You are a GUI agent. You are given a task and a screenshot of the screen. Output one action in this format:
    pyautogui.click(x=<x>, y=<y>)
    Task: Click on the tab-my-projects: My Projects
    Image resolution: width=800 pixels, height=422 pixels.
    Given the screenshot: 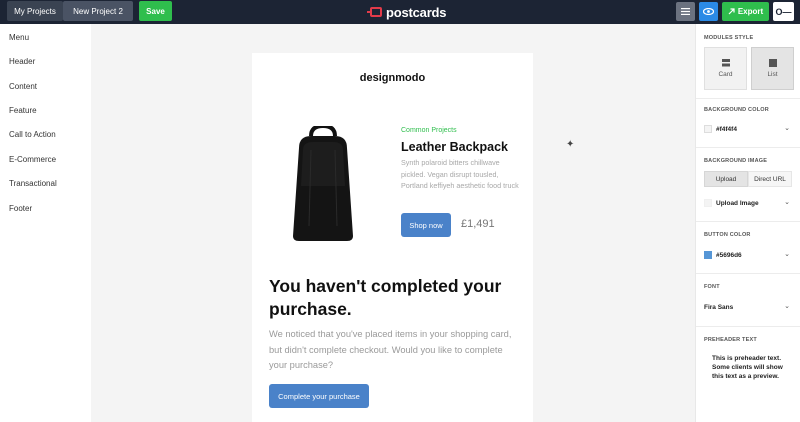 What is the action you would take?
    pyautogui.click(x=35, y=11)
    